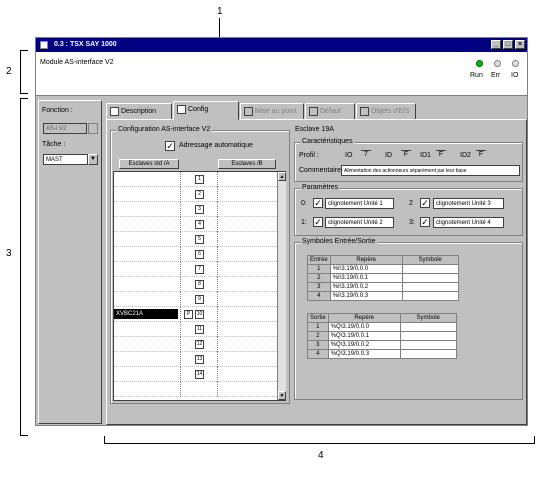 The height and width of the screenshot is (484, 552). What do you see at coordinates (114, 111) in the screenshot?
I see `description-icon` at bounding box center [114, 111].